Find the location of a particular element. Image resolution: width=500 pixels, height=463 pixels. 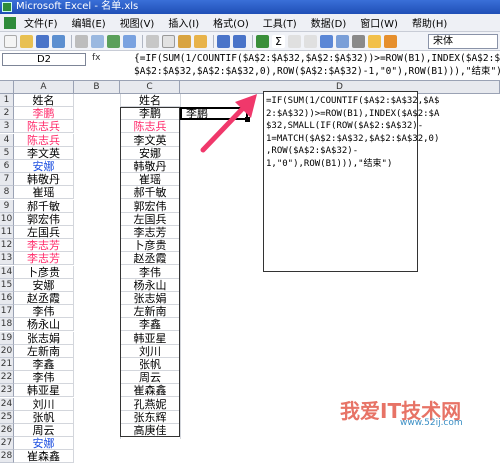

cell-a: 姓名 is located at coordinates (44, 100).